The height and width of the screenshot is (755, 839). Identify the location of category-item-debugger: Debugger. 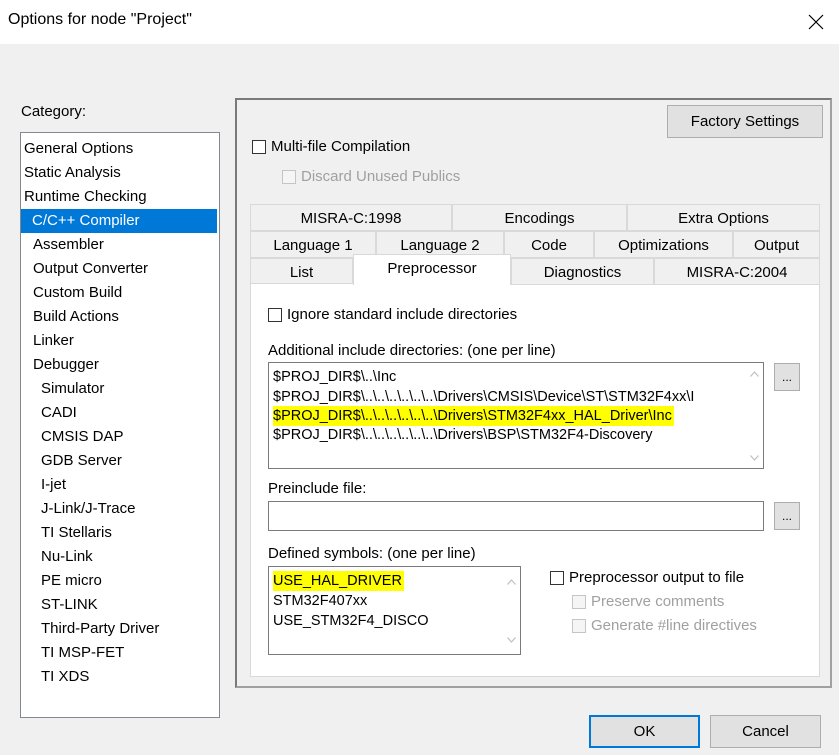
(60, 365).